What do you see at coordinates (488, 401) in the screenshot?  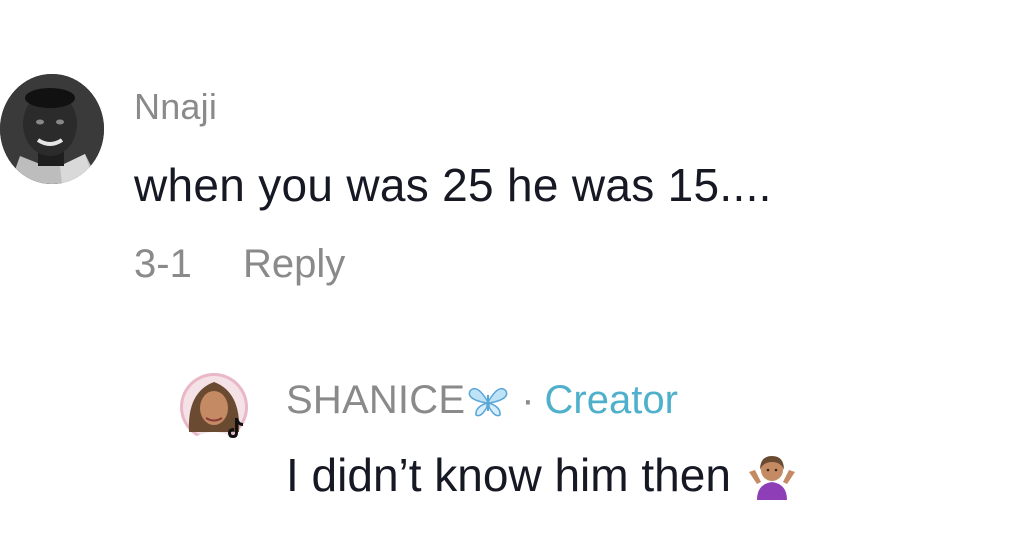 I see `butterfly-icon` at bounding box center [488, 401].